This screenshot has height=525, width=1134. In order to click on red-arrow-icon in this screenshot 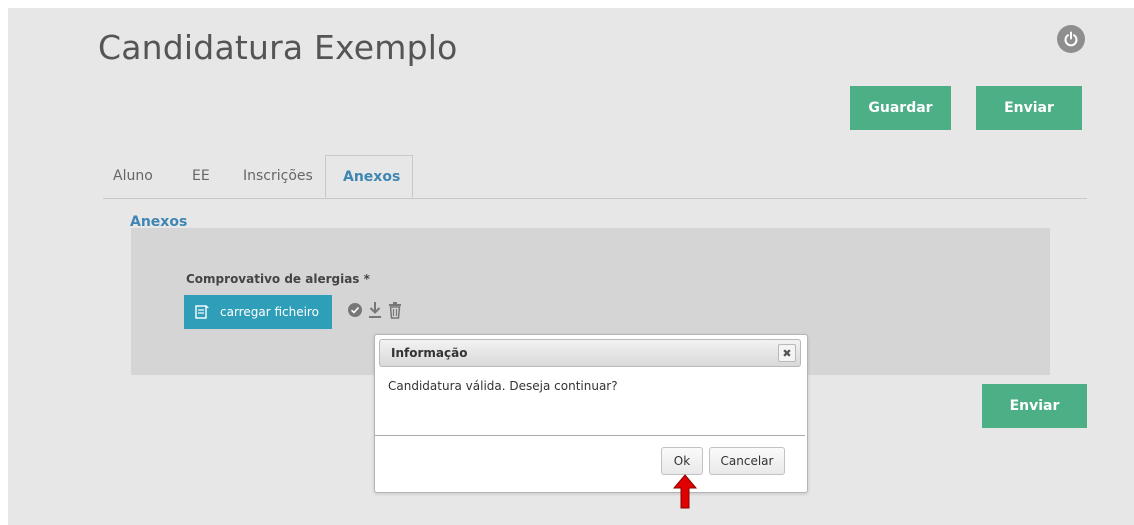, I will do `click(685, 494)`.